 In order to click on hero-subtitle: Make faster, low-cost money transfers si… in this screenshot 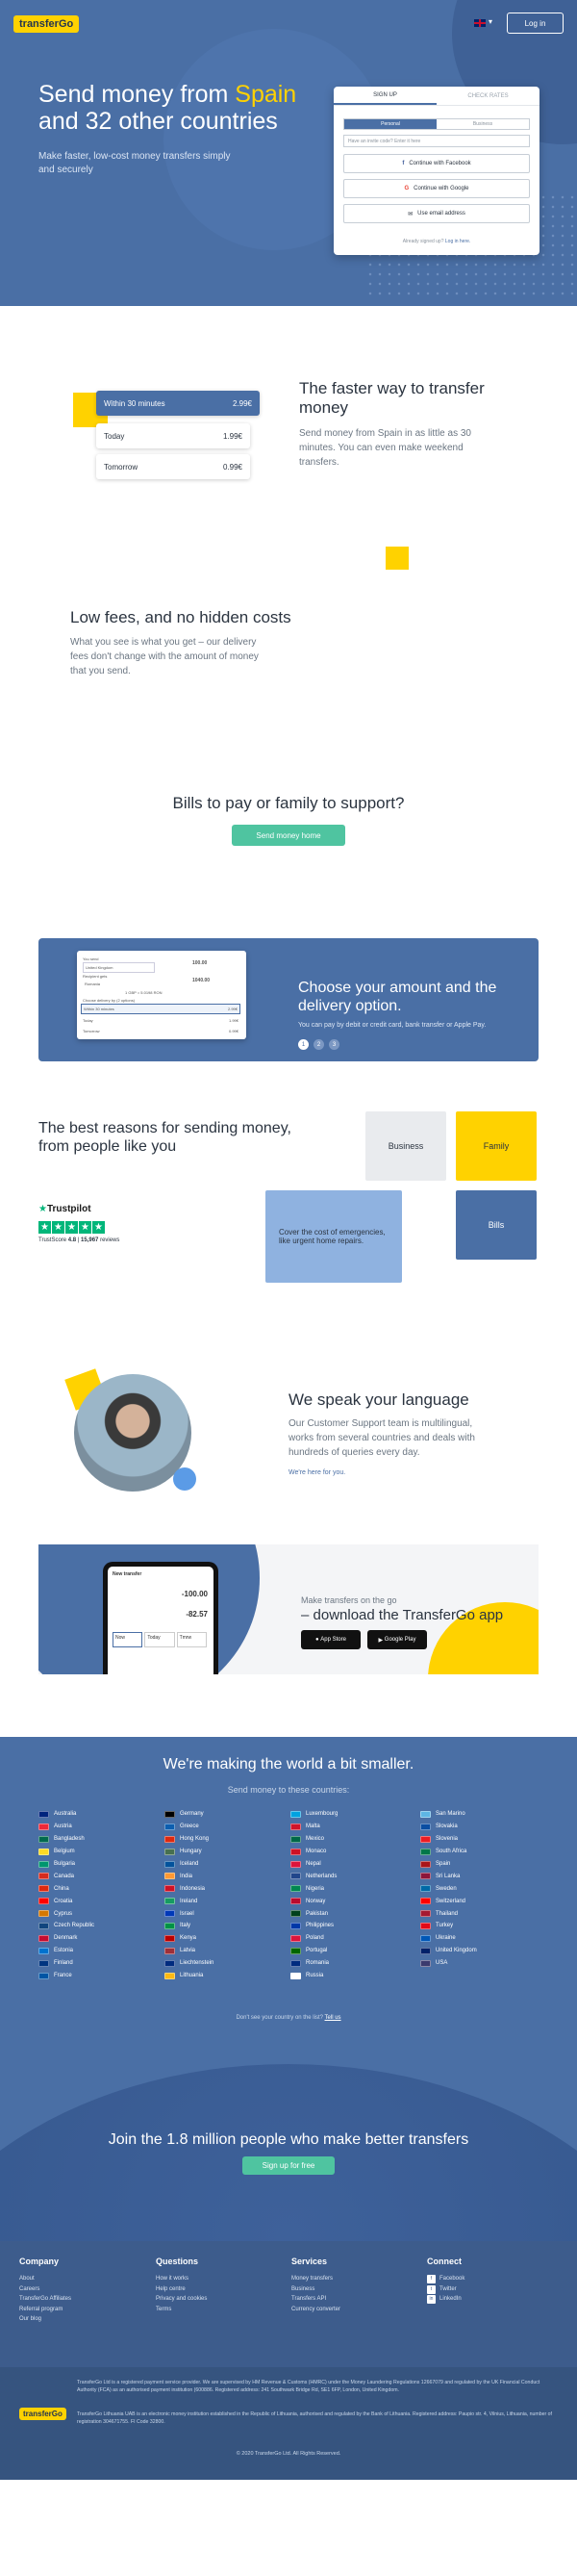, I will do `click(134, 163)`.